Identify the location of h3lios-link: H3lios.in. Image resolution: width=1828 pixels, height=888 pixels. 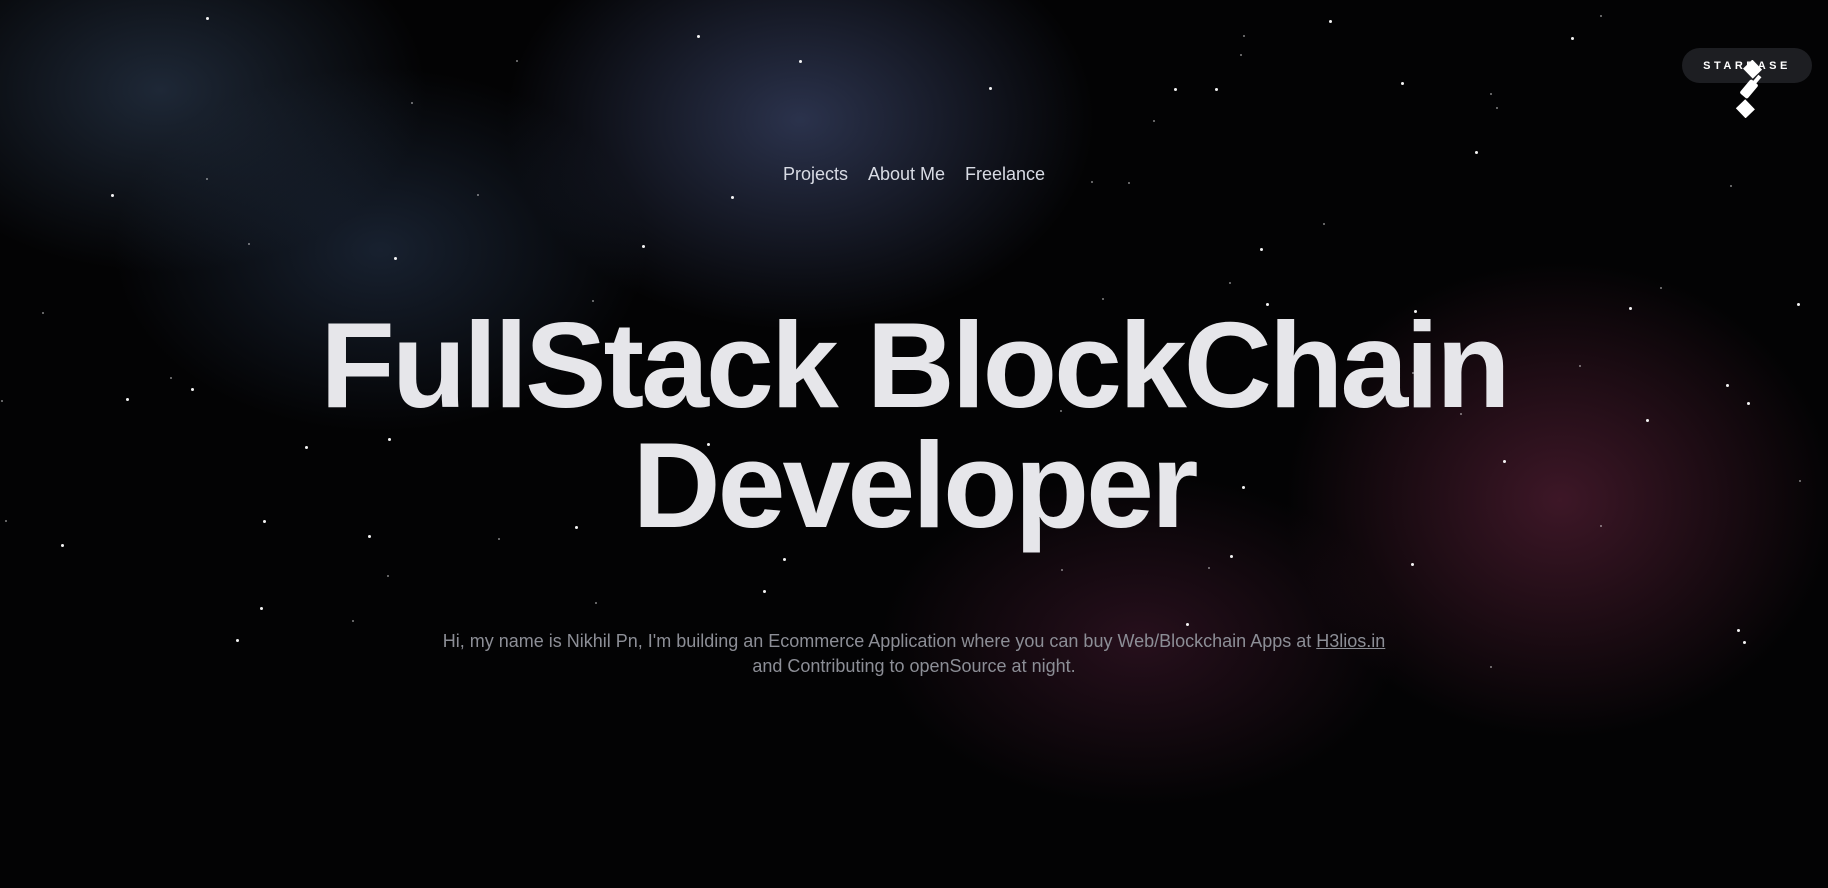
(1350, 641).